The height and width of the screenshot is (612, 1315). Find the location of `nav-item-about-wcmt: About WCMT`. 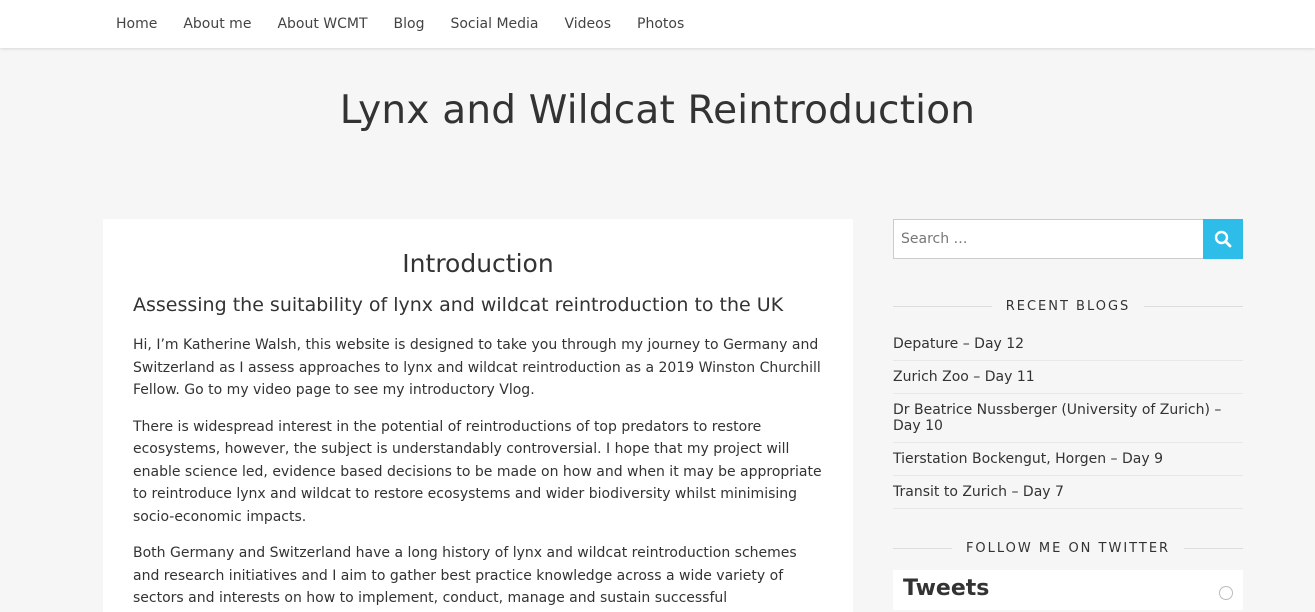

nav-item-about-wcmt: About WCMT is located at coordinates (322, 24).